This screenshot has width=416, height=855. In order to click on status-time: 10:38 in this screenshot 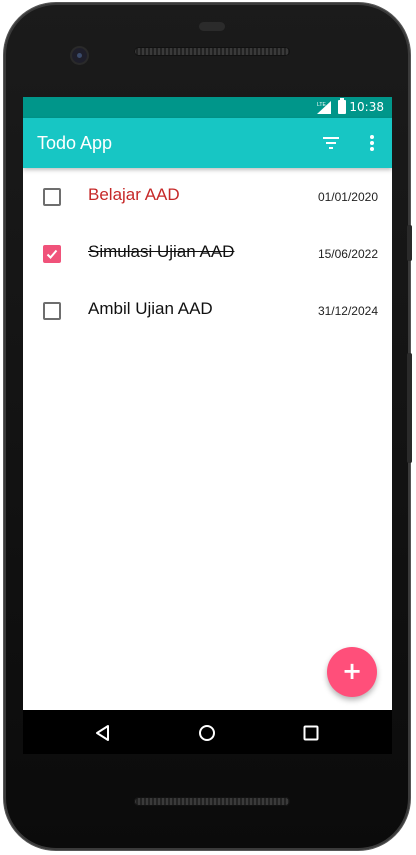, I will do `click(366, 107)`.